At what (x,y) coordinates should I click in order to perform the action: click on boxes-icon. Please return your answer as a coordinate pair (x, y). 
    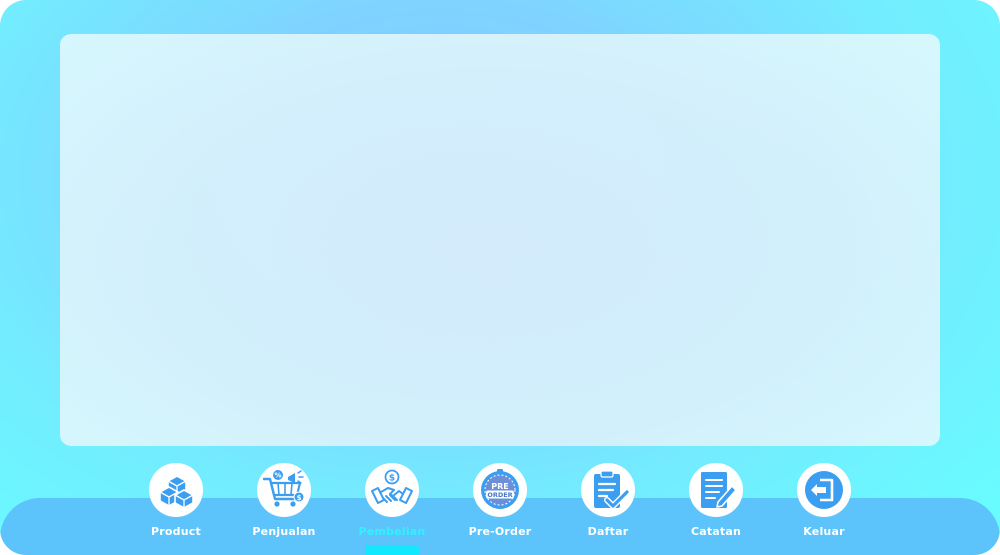
    Looking at the image, I should click on (176, 492).